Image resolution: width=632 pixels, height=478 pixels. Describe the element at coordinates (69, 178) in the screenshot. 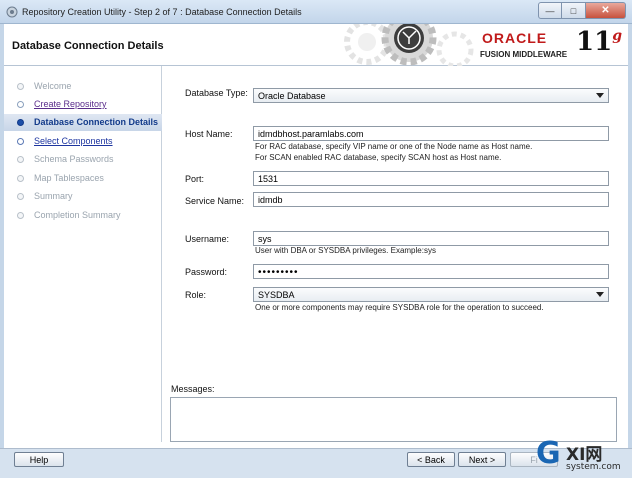

I see `nav-item-label: Map Tablespaces` at that location.